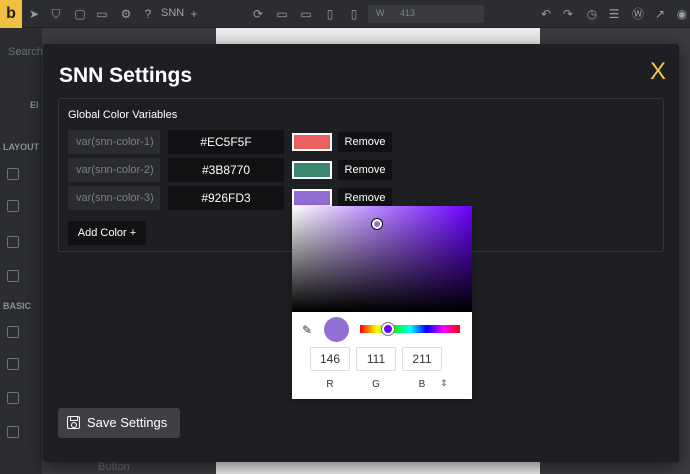 This screenshot has height=474, width=690. Describe the element at coordinates (682, 14) in the screenshot. I see `eye-icon: ◉` at that location.